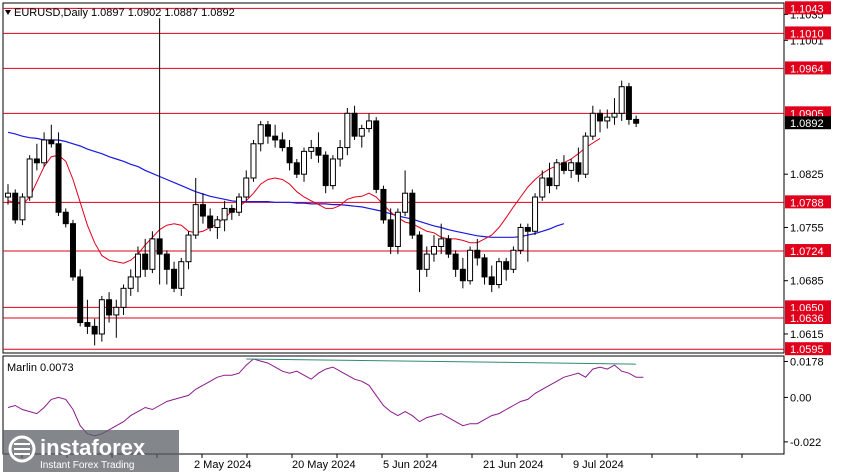 This screenshot has height=475, width=841. I want to click on level-label: 1.0788, so click(807, 203).